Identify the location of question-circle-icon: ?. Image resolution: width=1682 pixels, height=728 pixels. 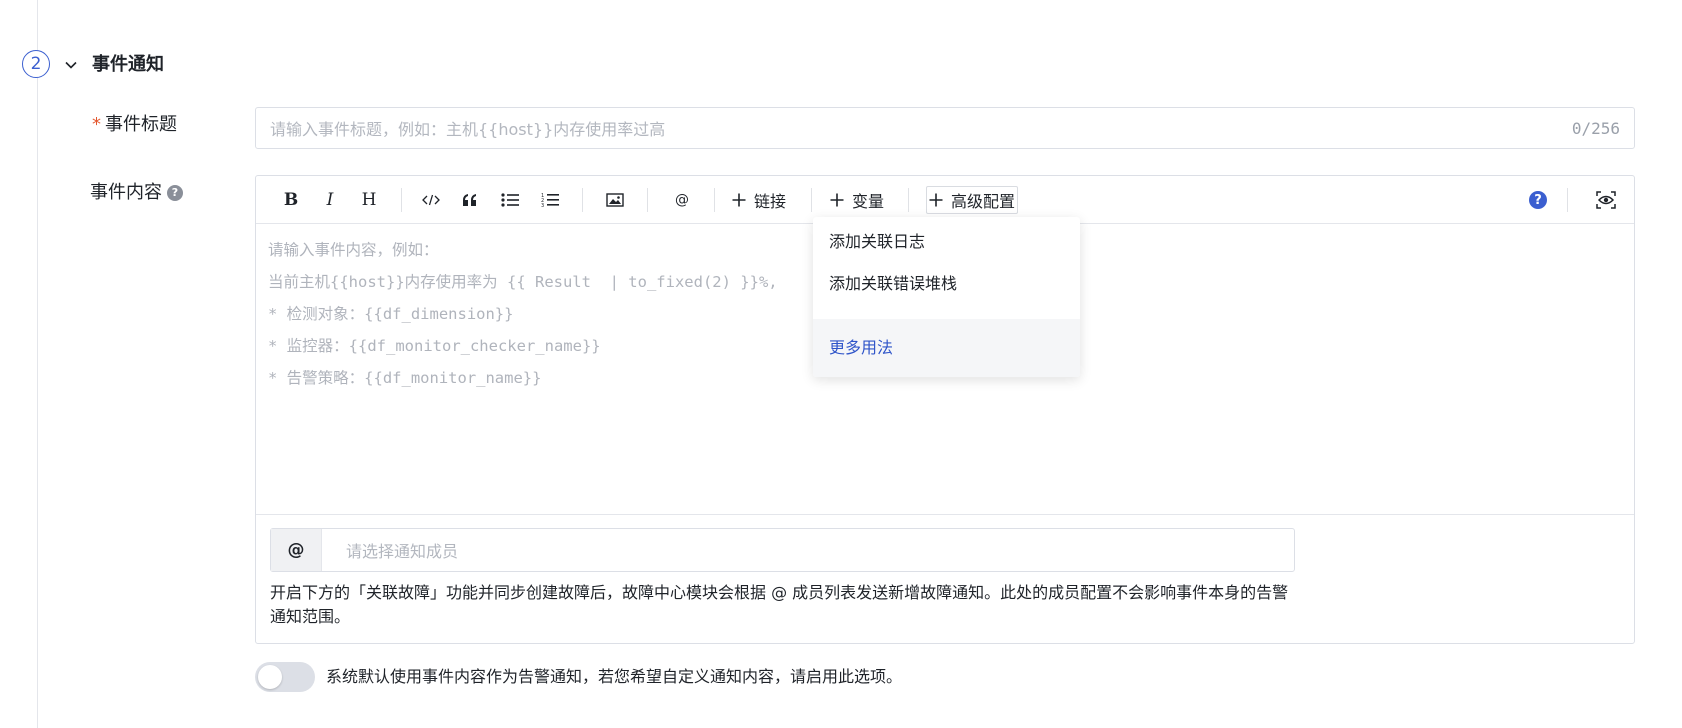
(175, 193).